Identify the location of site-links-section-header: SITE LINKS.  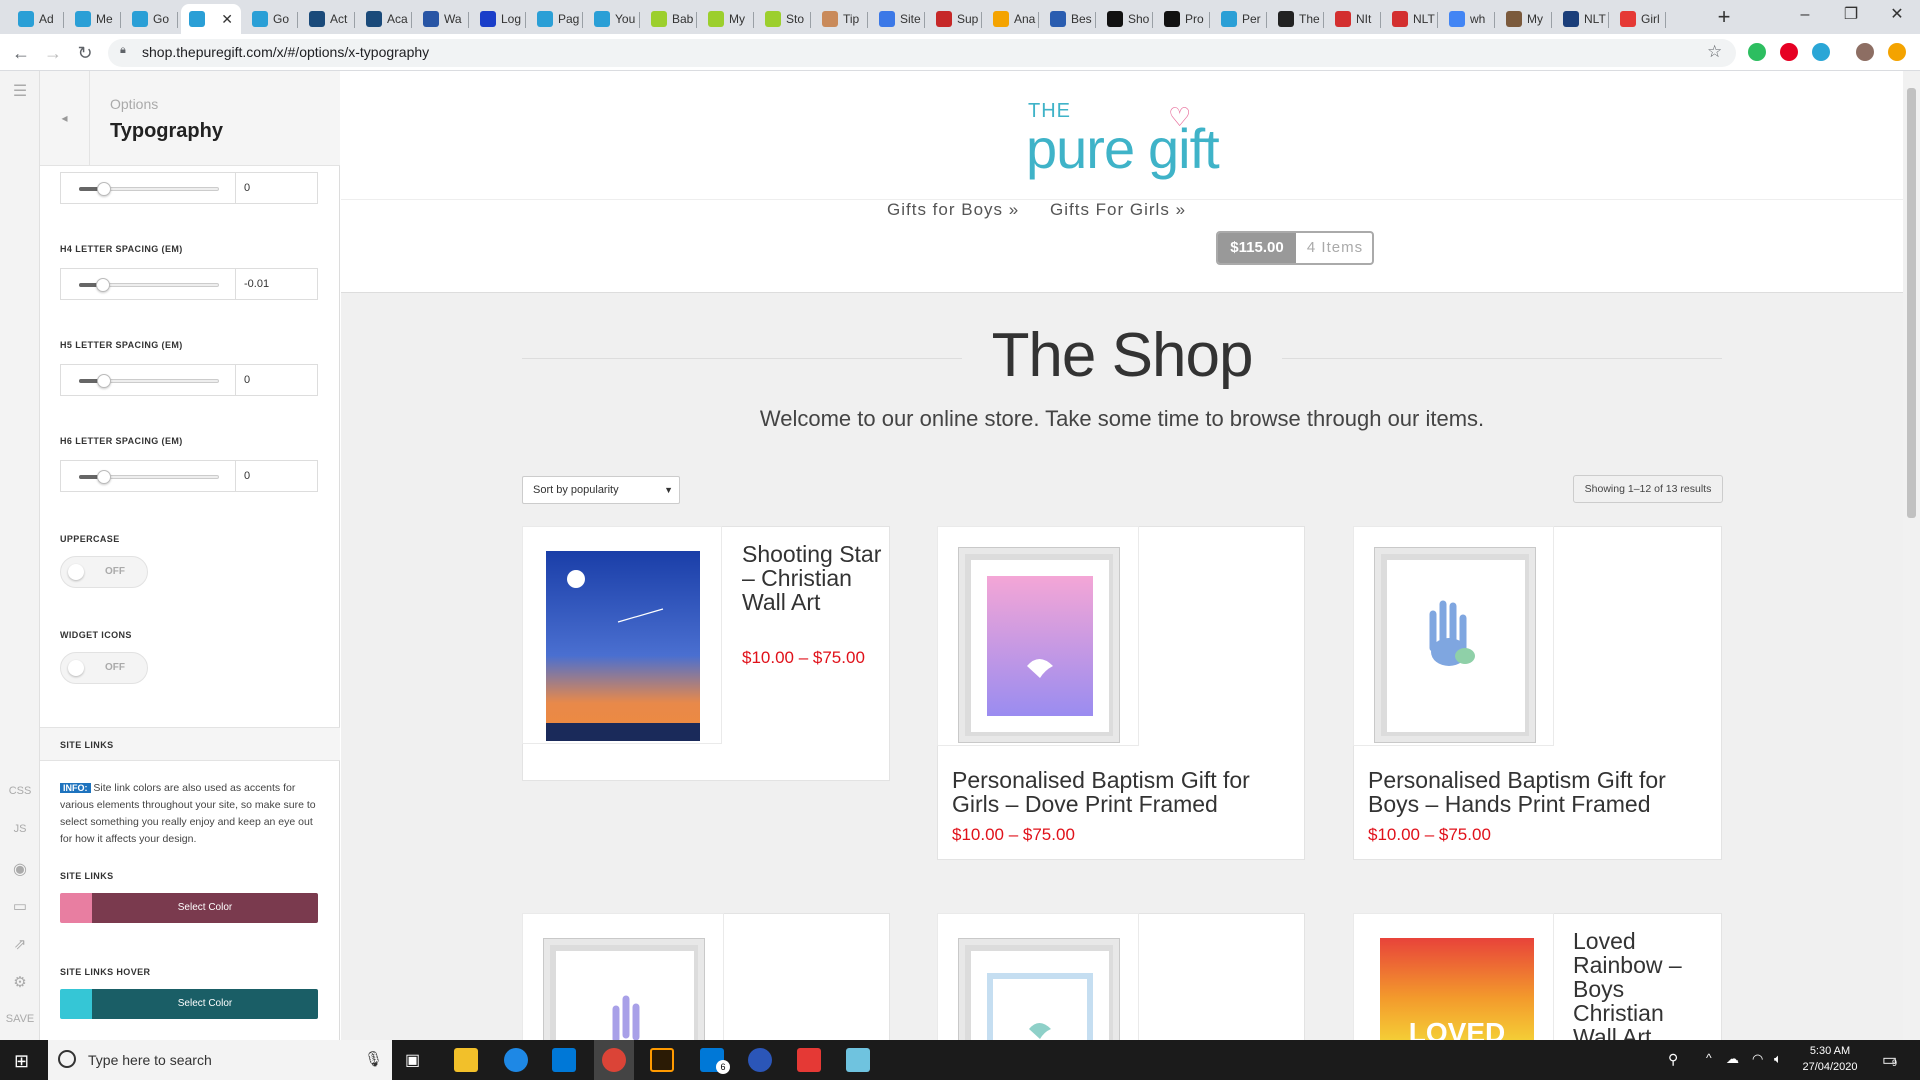
(190, 744).